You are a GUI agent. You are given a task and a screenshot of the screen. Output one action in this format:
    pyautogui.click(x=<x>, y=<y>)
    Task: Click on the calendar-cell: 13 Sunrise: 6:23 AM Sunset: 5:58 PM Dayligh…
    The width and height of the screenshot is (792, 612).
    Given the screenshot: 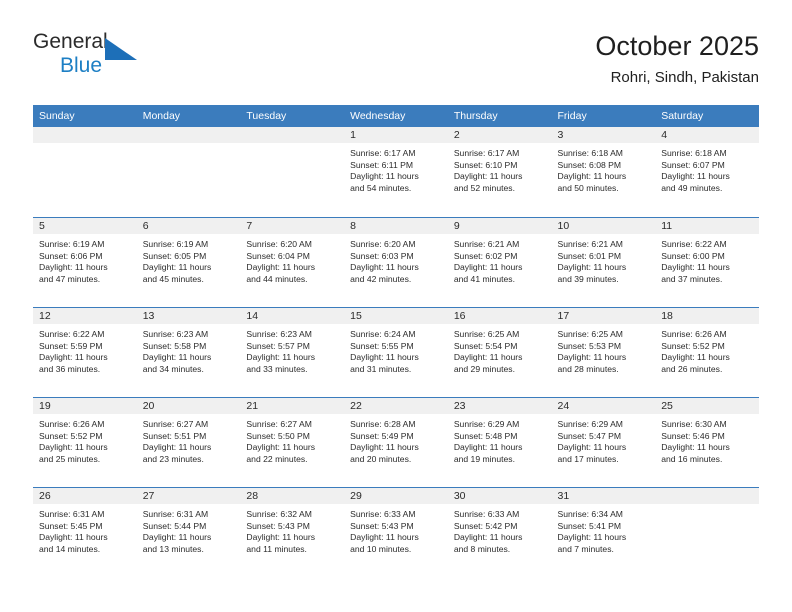 What is the action you would take?
    pyautogui.click(x=188, y=352)
    